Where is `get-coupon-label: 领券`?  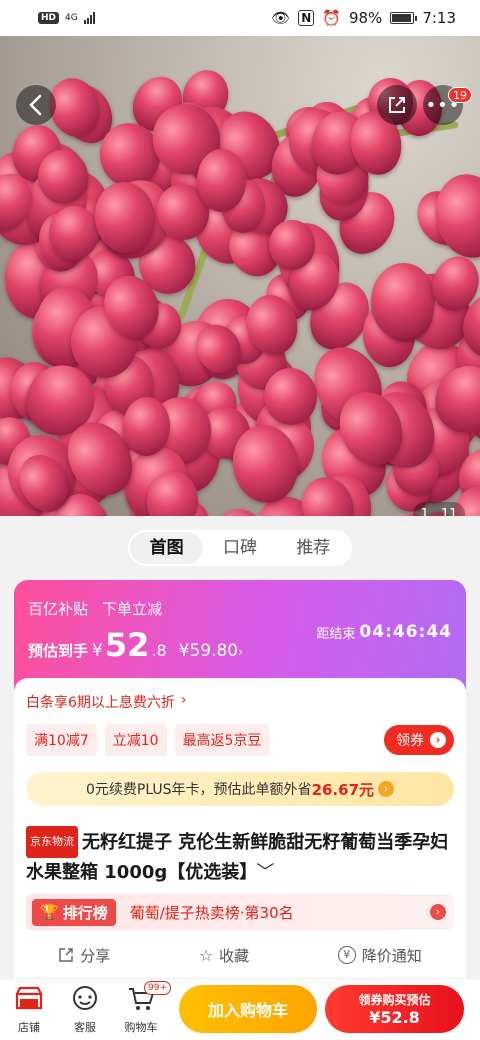 get-coupon-label: 领券 is located at coordinates (410, 741).